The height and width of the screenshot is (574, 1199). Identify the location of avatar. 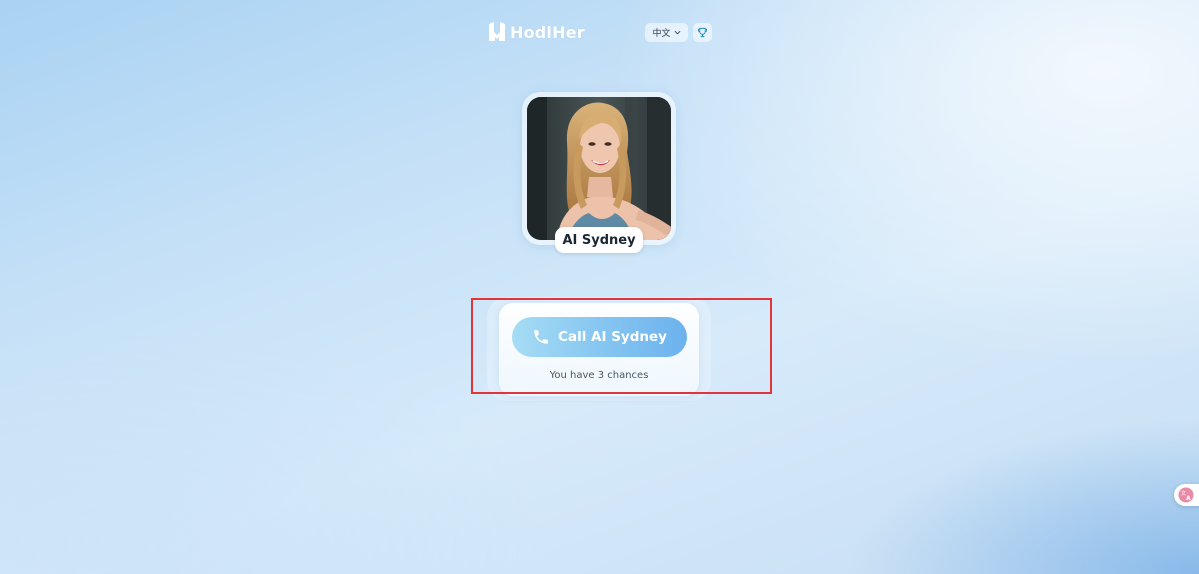
(599, 168).